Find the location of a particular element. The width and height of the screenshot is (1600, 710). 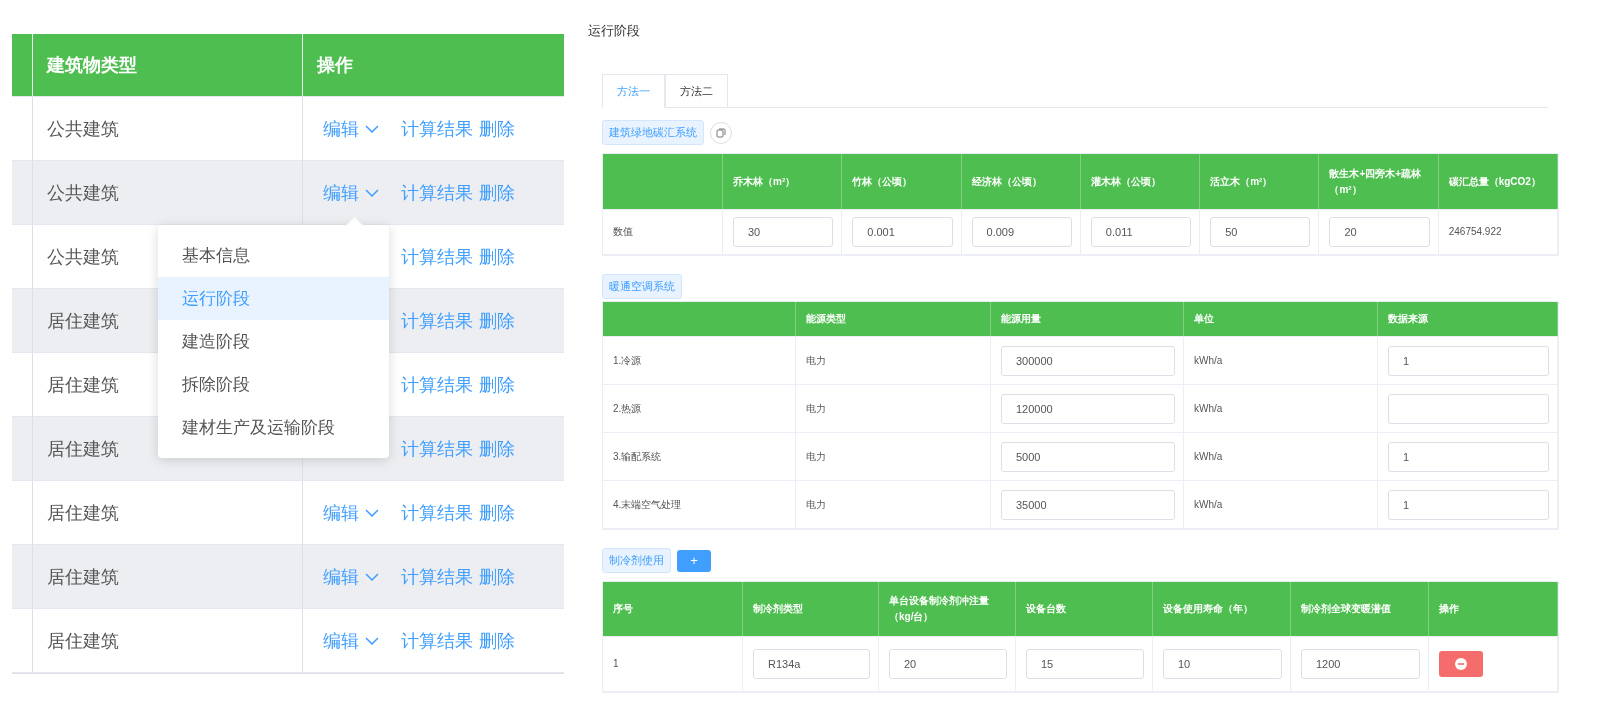

input-field: 35000 is located at coordinates (1088, 504).